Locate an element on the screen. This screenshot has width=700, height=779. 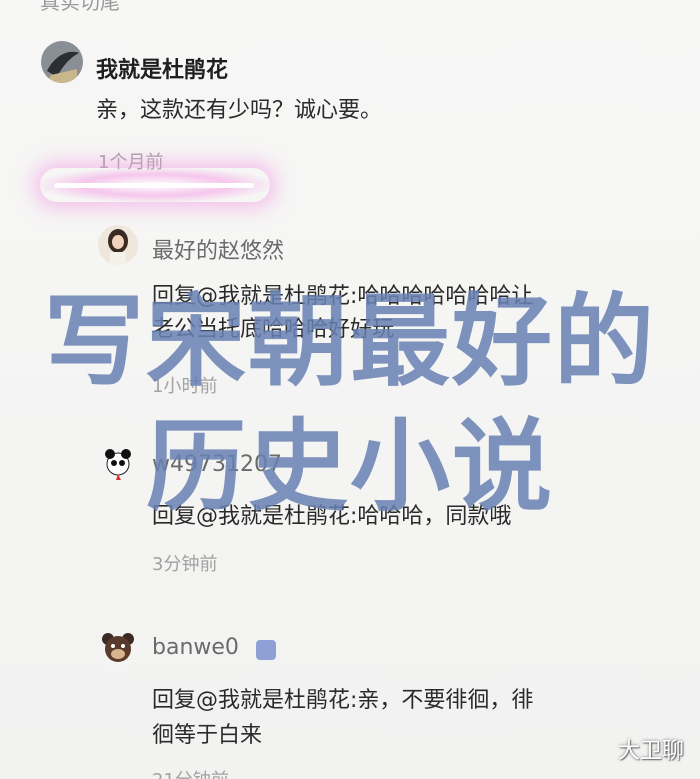
girl-avatar-icon is located at coordinates (118, 245).